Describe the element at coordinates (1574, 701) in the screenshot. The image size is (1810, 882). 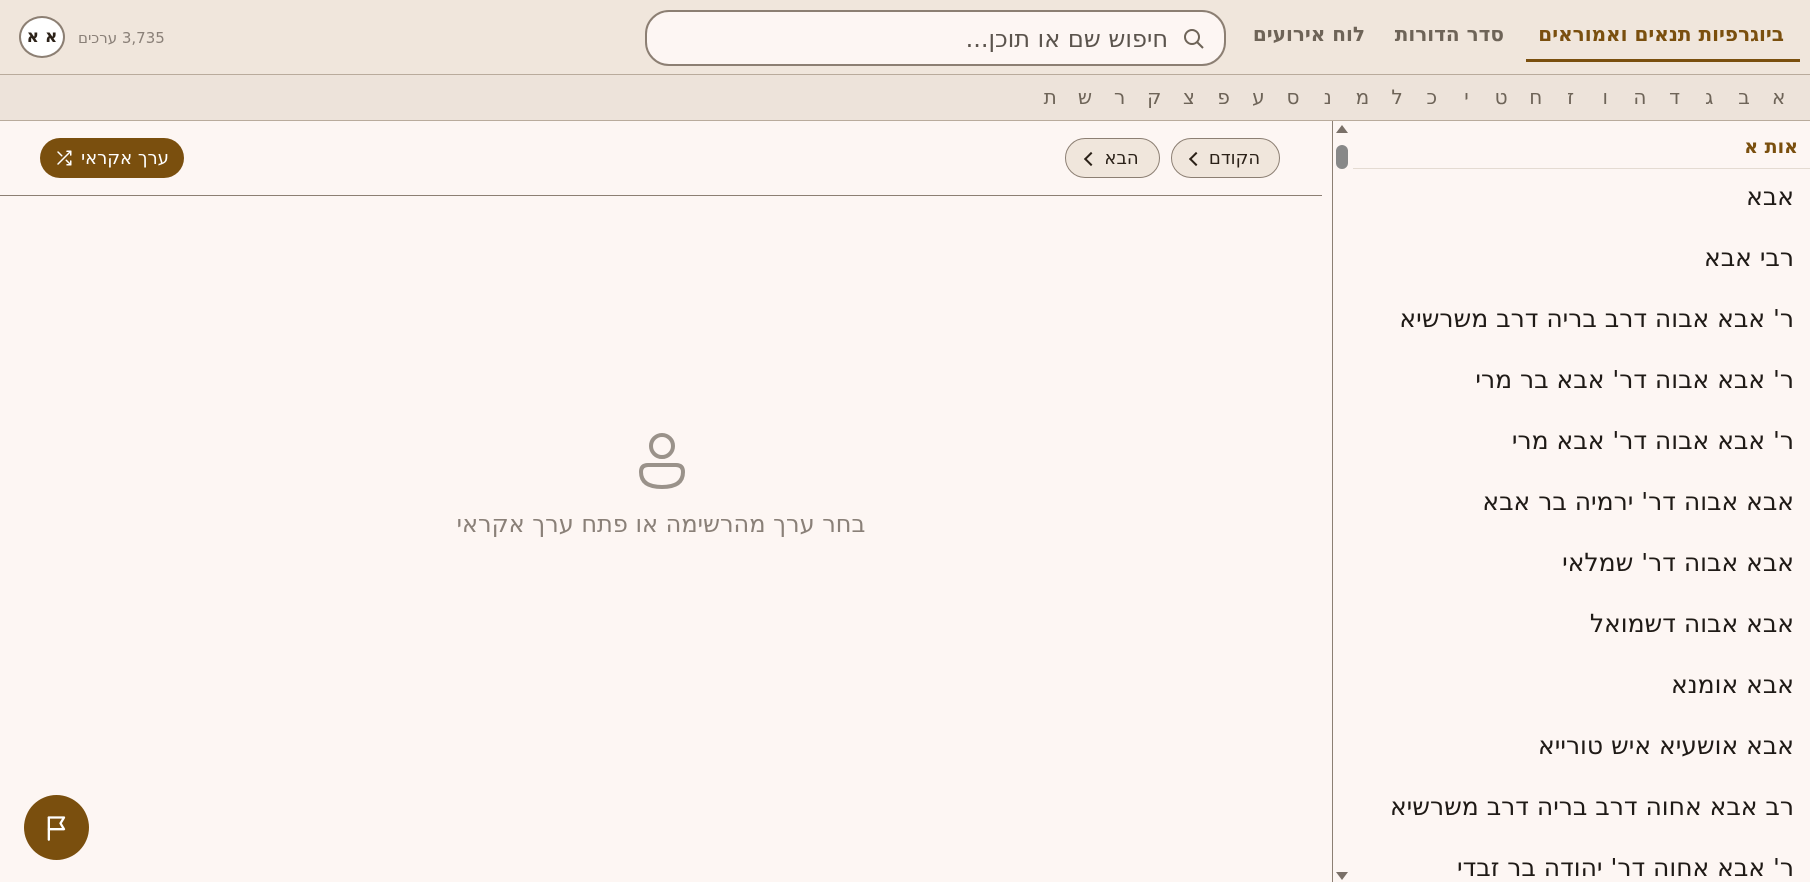
I see `list-item: אבא אומנא` at that location.